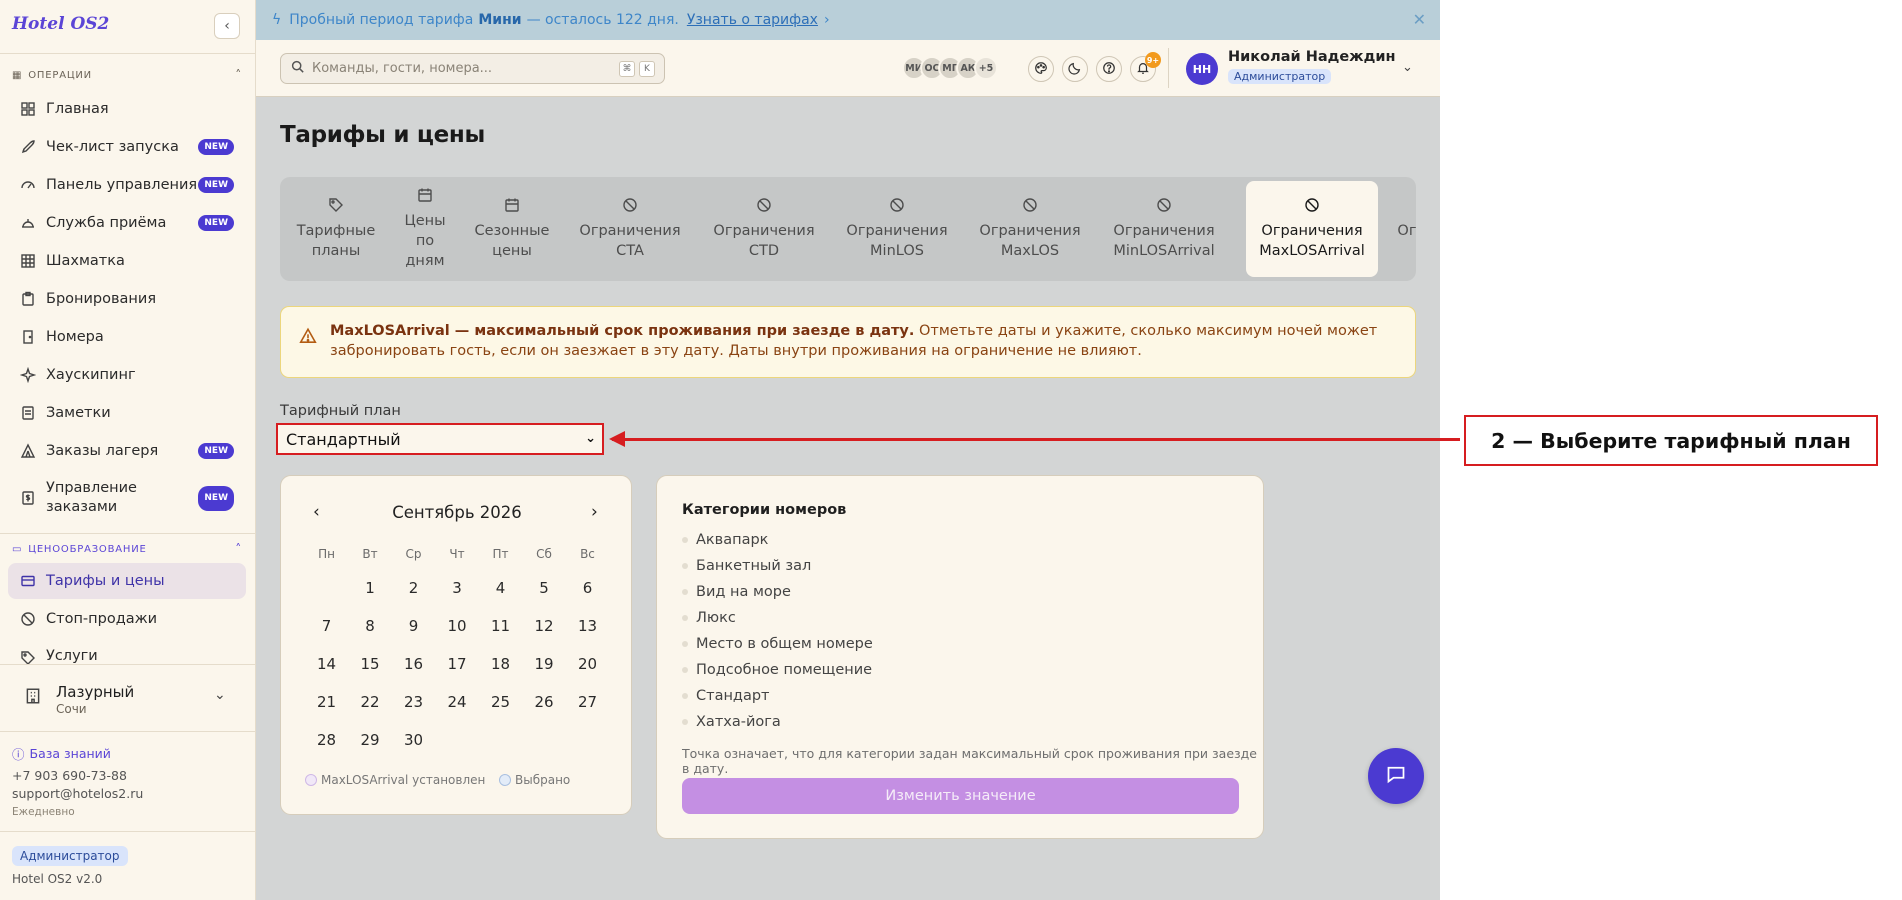 Image resolution: width=1902 pixels, height=900 pixels. I want to click on support-phone: +7 903 690-73-88, so click(69, 775).